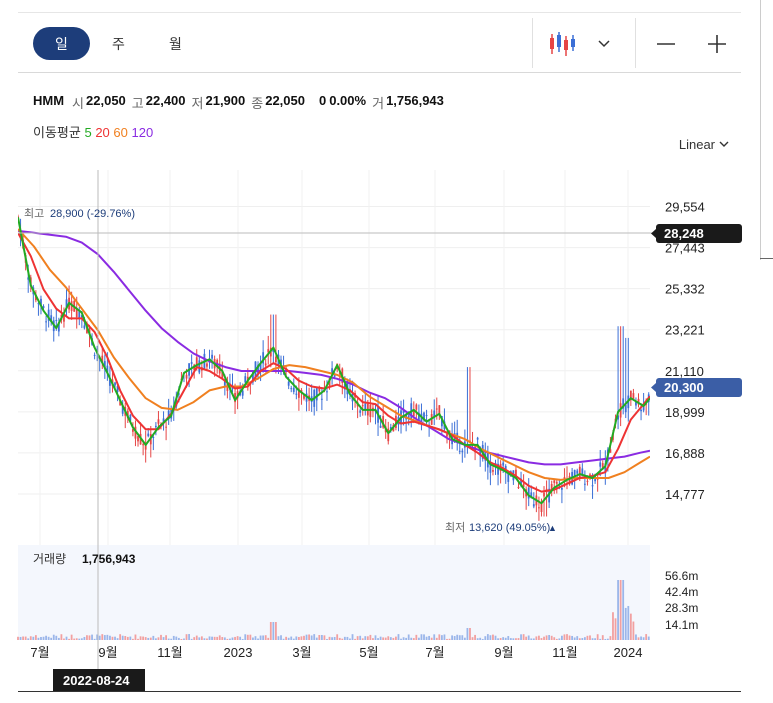 This screenshot has width=773, height=703. Describe the element at coordinates (368, 652) in the screenshot. I see `time-tick-label: 5월` at that location.